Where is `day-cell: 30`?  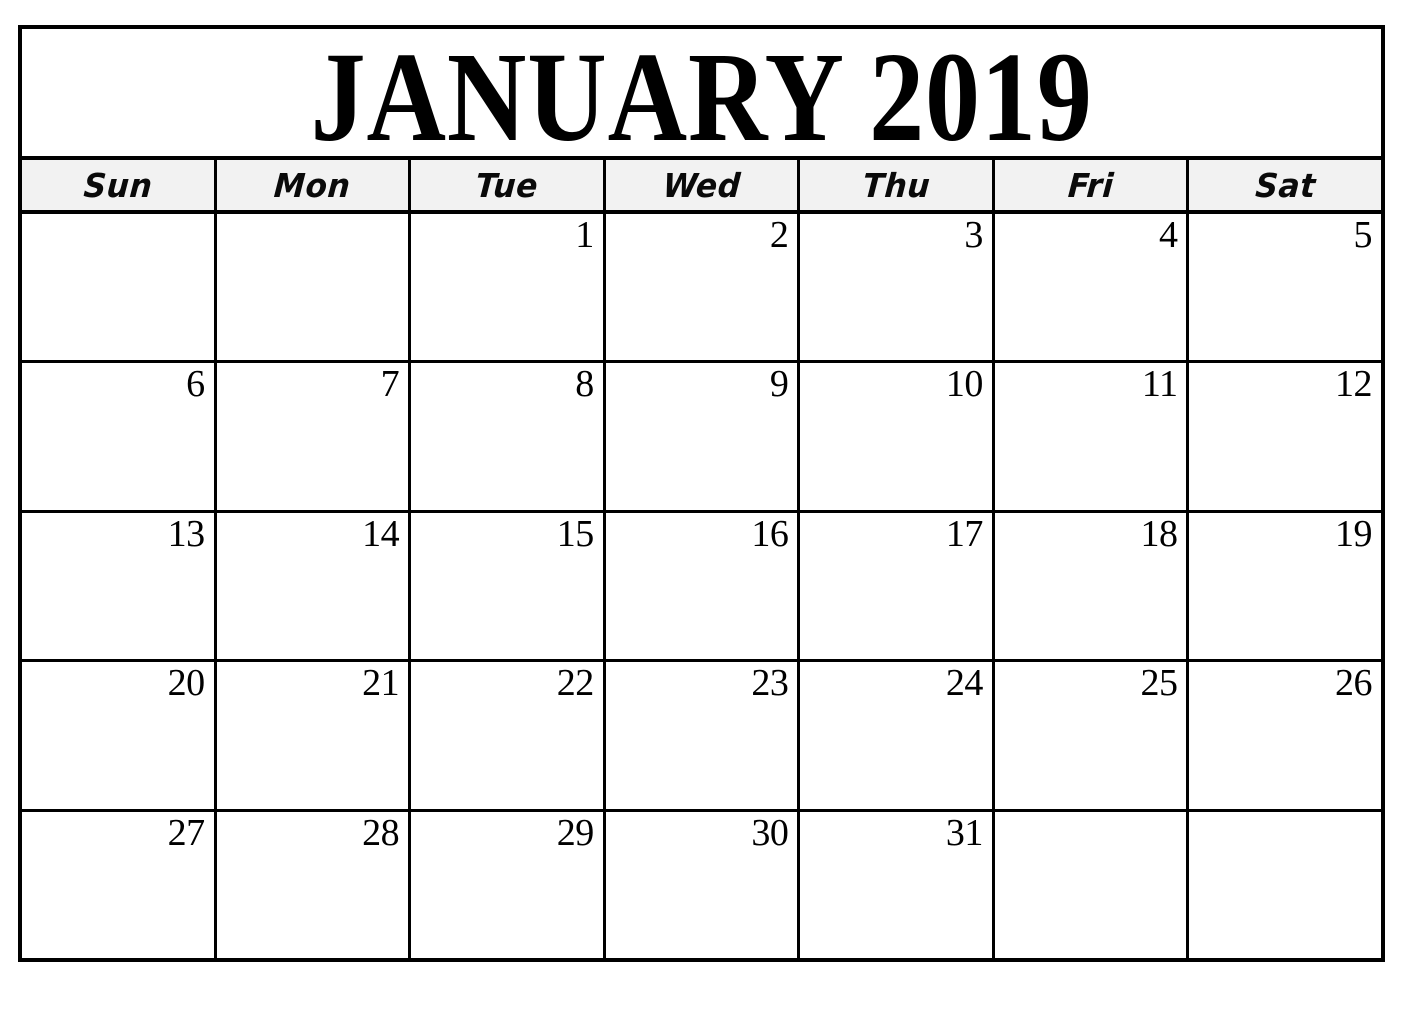
day-cell: 30 is located at coordinates (703, 885).